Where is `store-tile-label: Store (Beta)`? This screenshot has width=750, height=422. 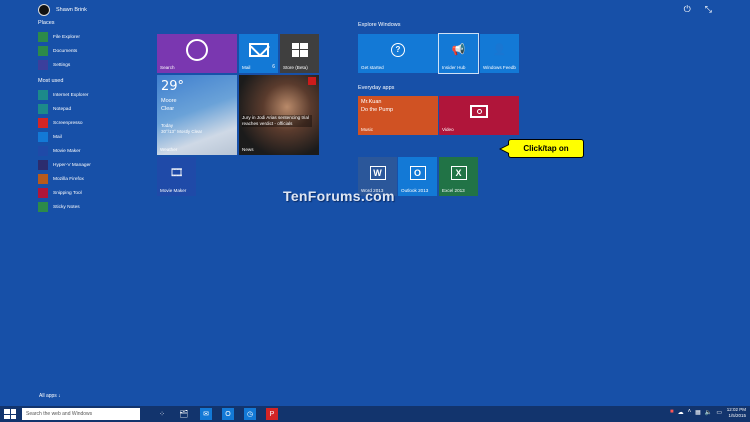
store-tile-label: Store (Beta) is located at coordinates (295, 67).